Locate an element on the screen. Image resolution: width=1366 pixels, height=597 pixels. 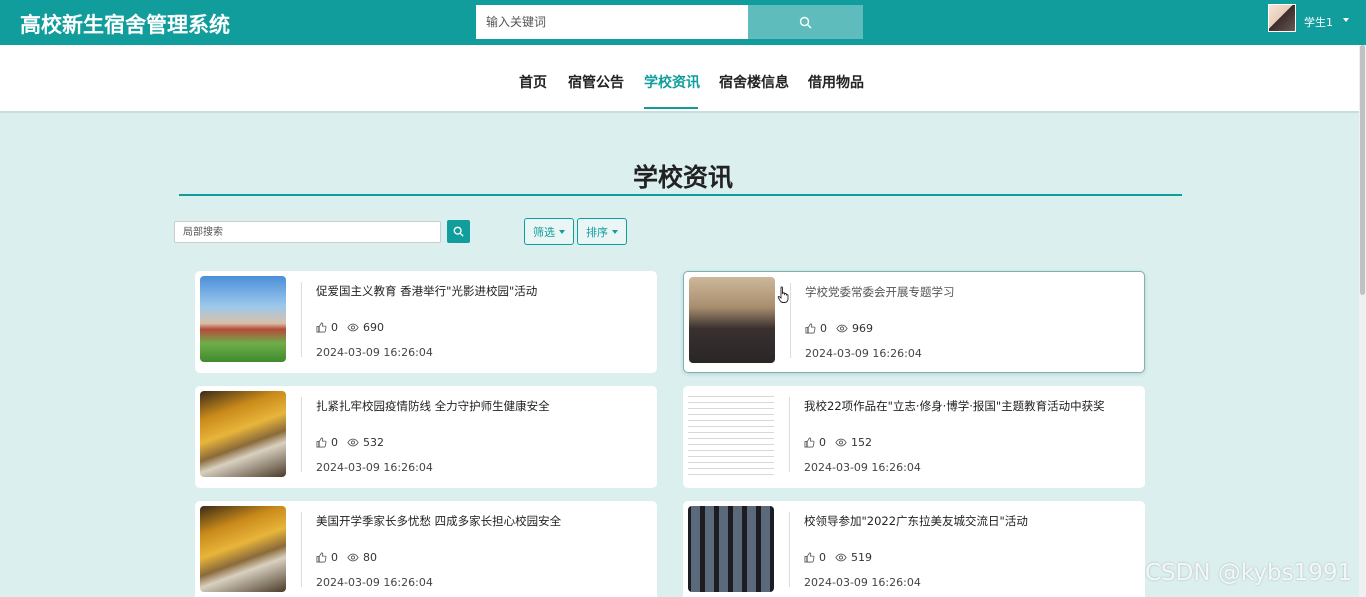
sort-dropdown-button: 排序 is located at coordinates (602, 231).